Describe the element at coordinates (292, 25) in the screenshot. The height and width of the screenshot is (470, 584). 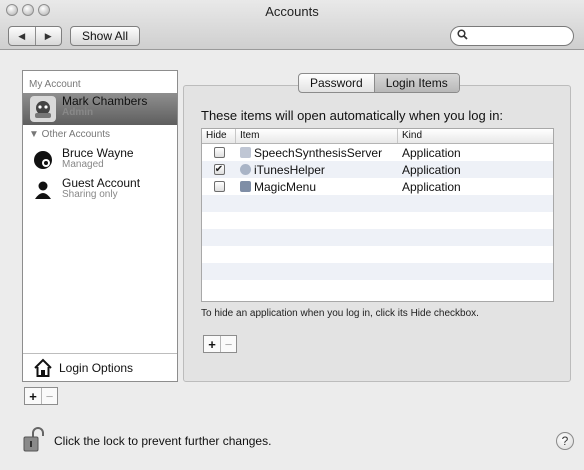
I see `titlebar: Accounts ◀ ▶ Show All` at that location.